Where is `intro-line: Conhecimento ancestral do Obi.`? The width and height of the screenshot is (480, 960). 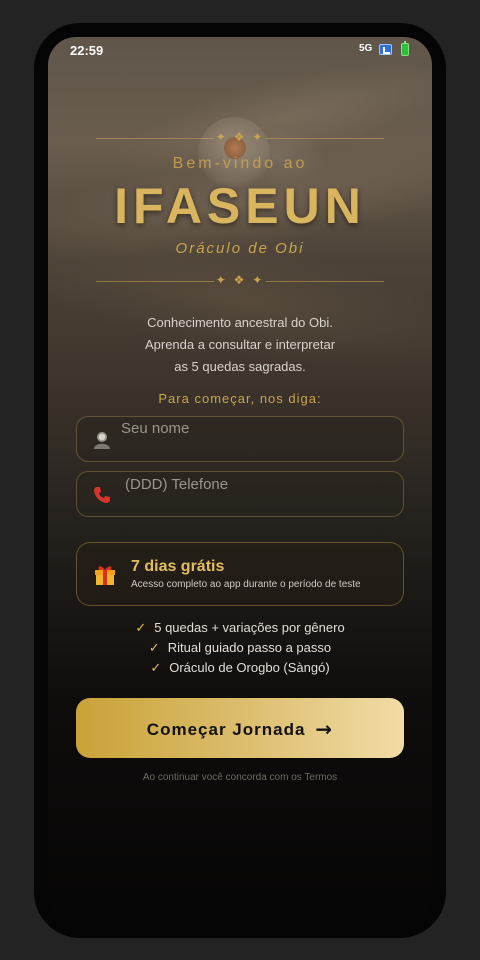 intro-line: Conhecimento ancestral do Obi. is located at coordinates (240, 322).